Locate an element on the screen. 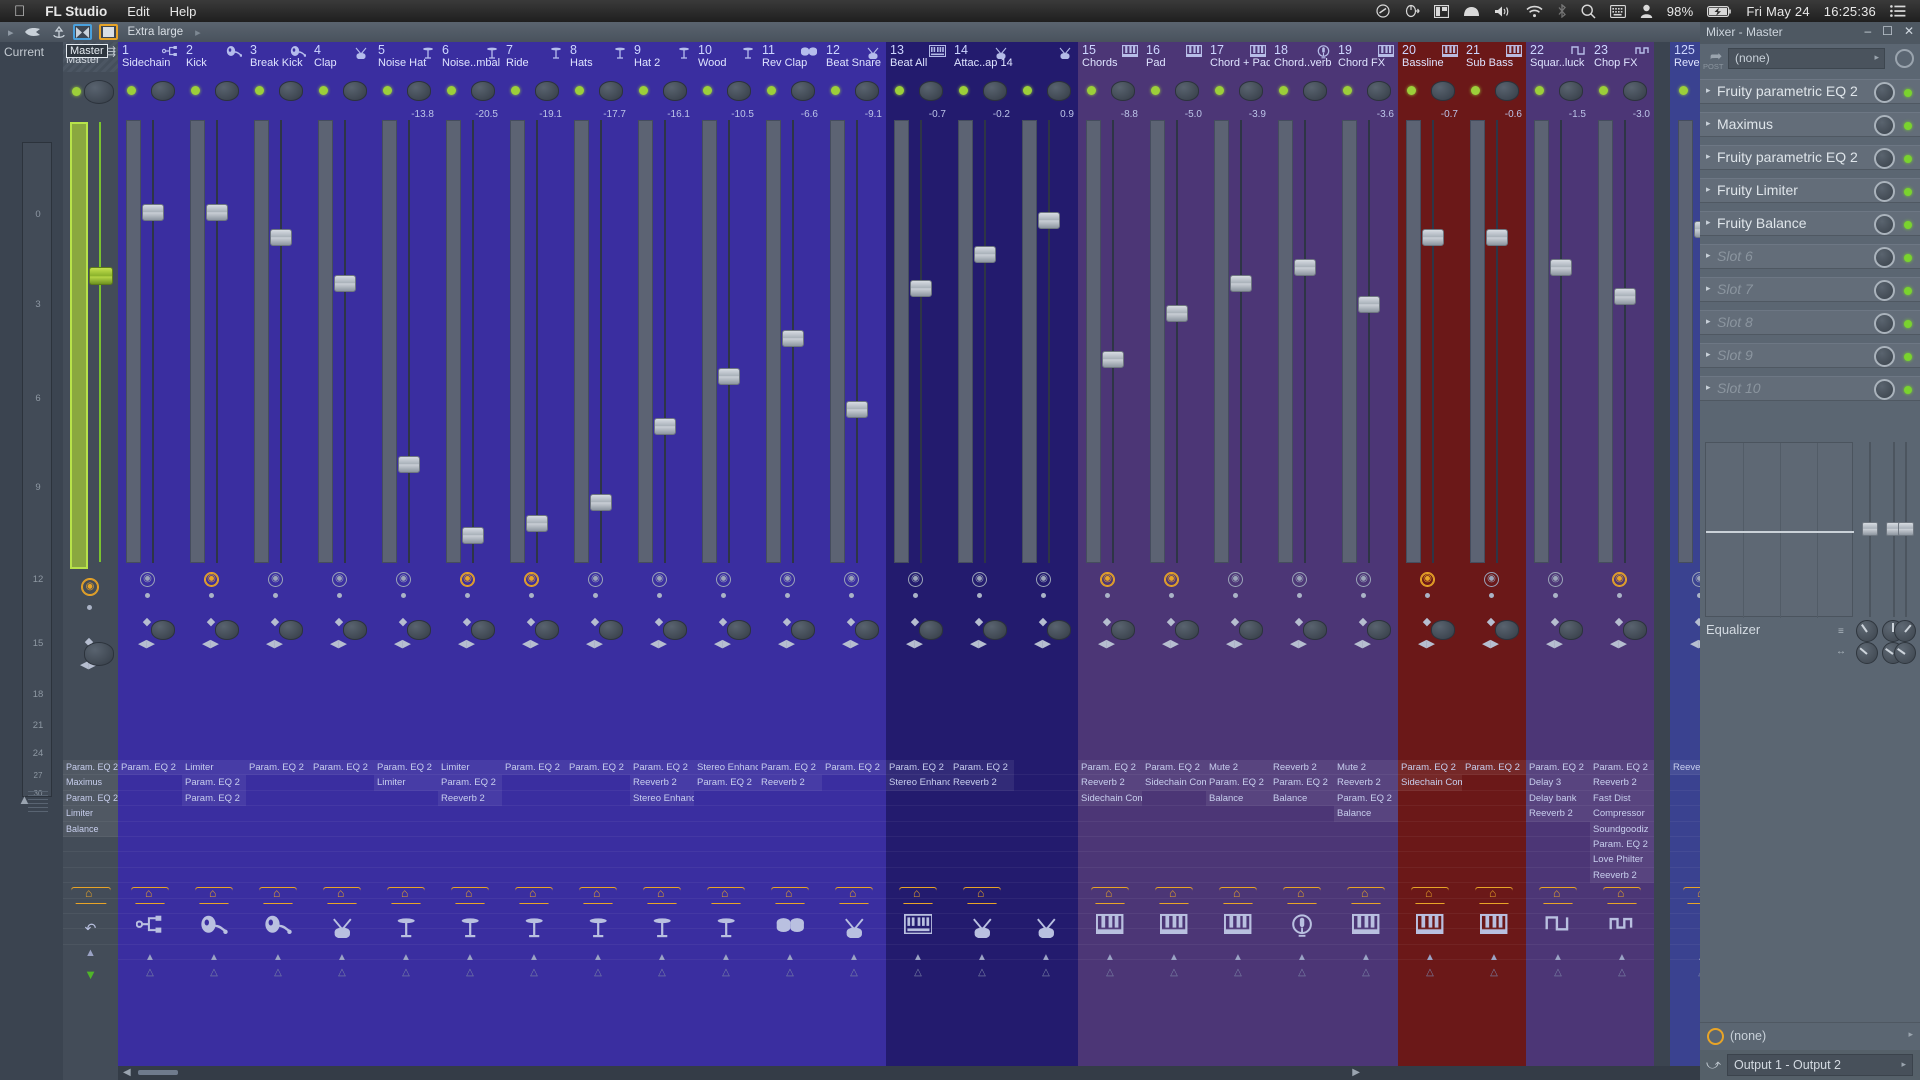 The width and height of the screenshot is (1920, 1080). plugin-slot: ▸ Slot 10 is located at coordinates (1810, 388).